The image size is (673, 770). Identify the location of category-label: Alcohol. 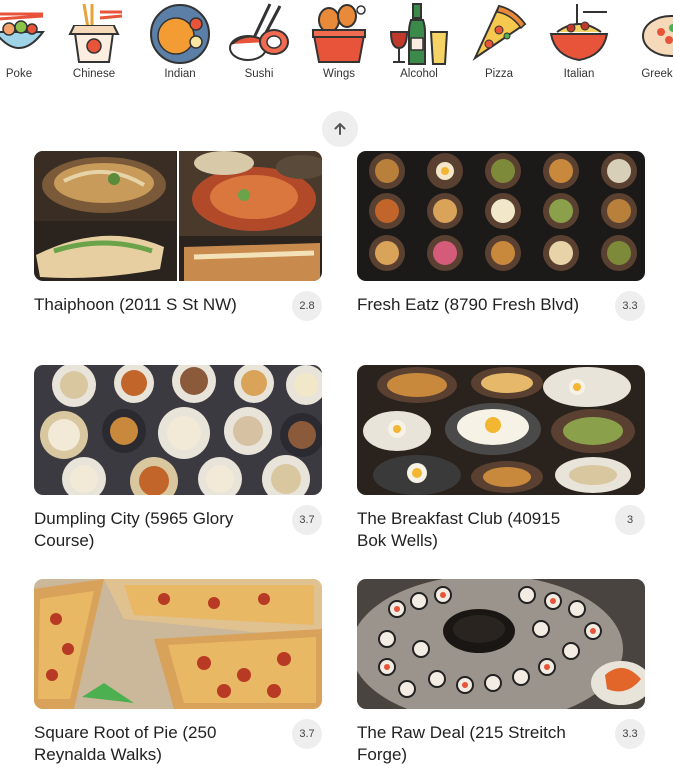
(419, 74).